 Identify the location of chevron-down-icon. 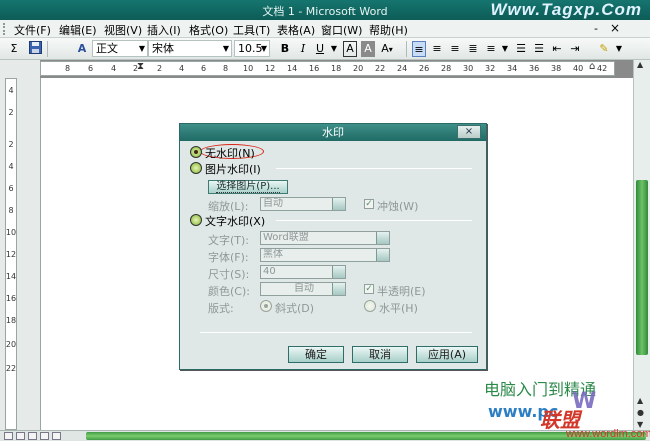
(338, 289).